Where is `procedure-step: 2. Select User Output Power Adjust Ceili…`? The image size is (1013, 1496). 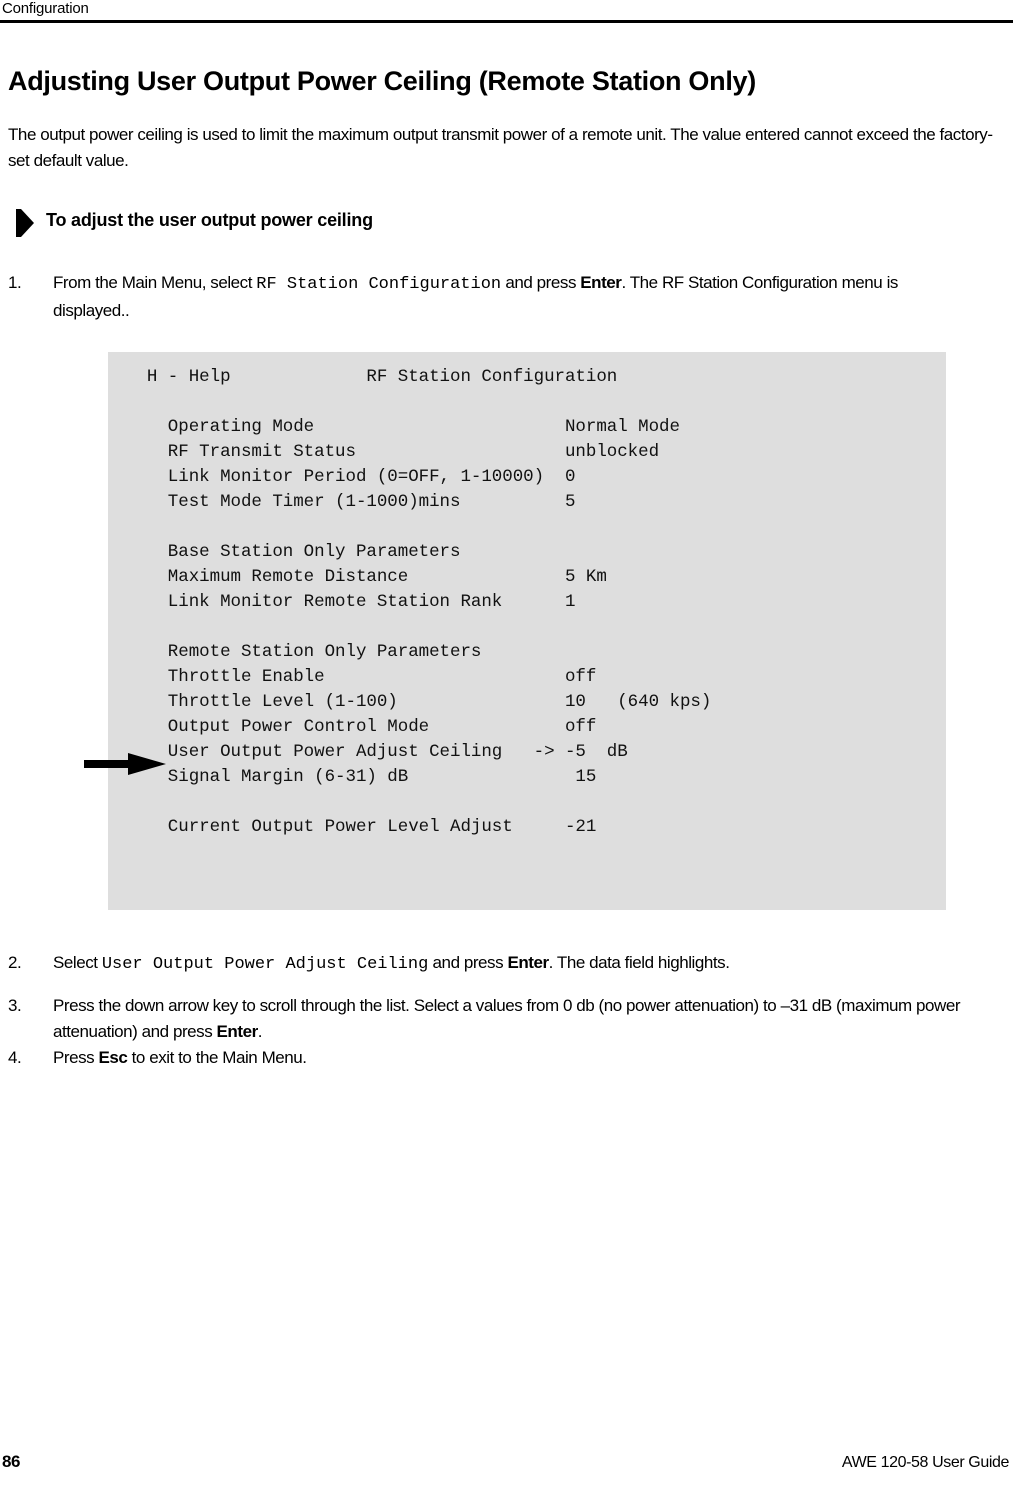
procedure-step: 2. Select User Output Power Adjust Ceili… is located at coordinates (488, 964).